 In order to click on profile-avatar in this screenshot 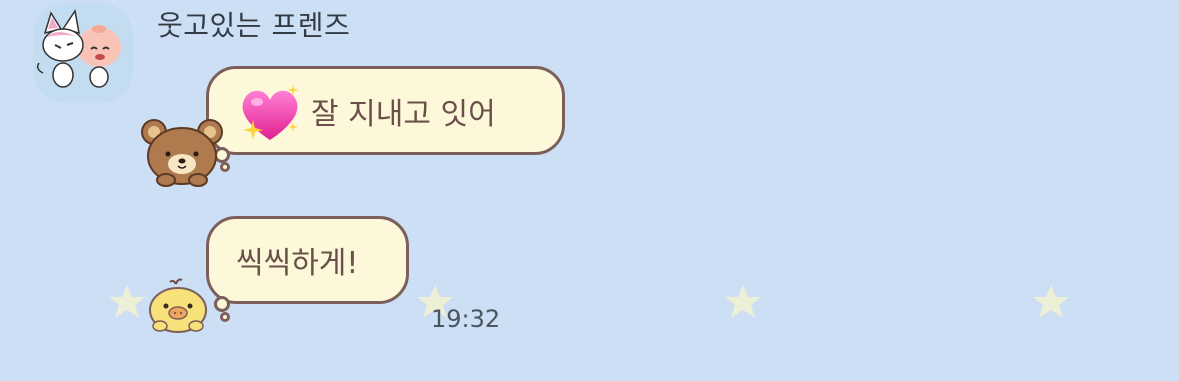, I will do `click(83, 53)`.